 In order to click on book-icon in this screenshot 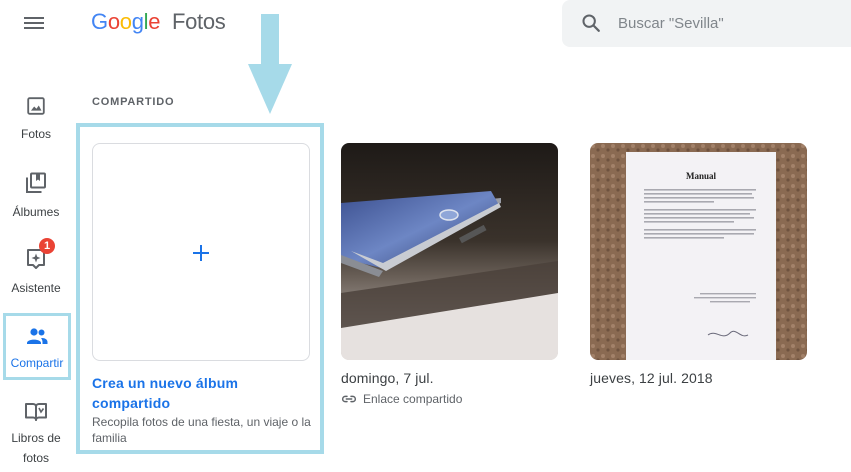, I will do `click(36, 412)`.